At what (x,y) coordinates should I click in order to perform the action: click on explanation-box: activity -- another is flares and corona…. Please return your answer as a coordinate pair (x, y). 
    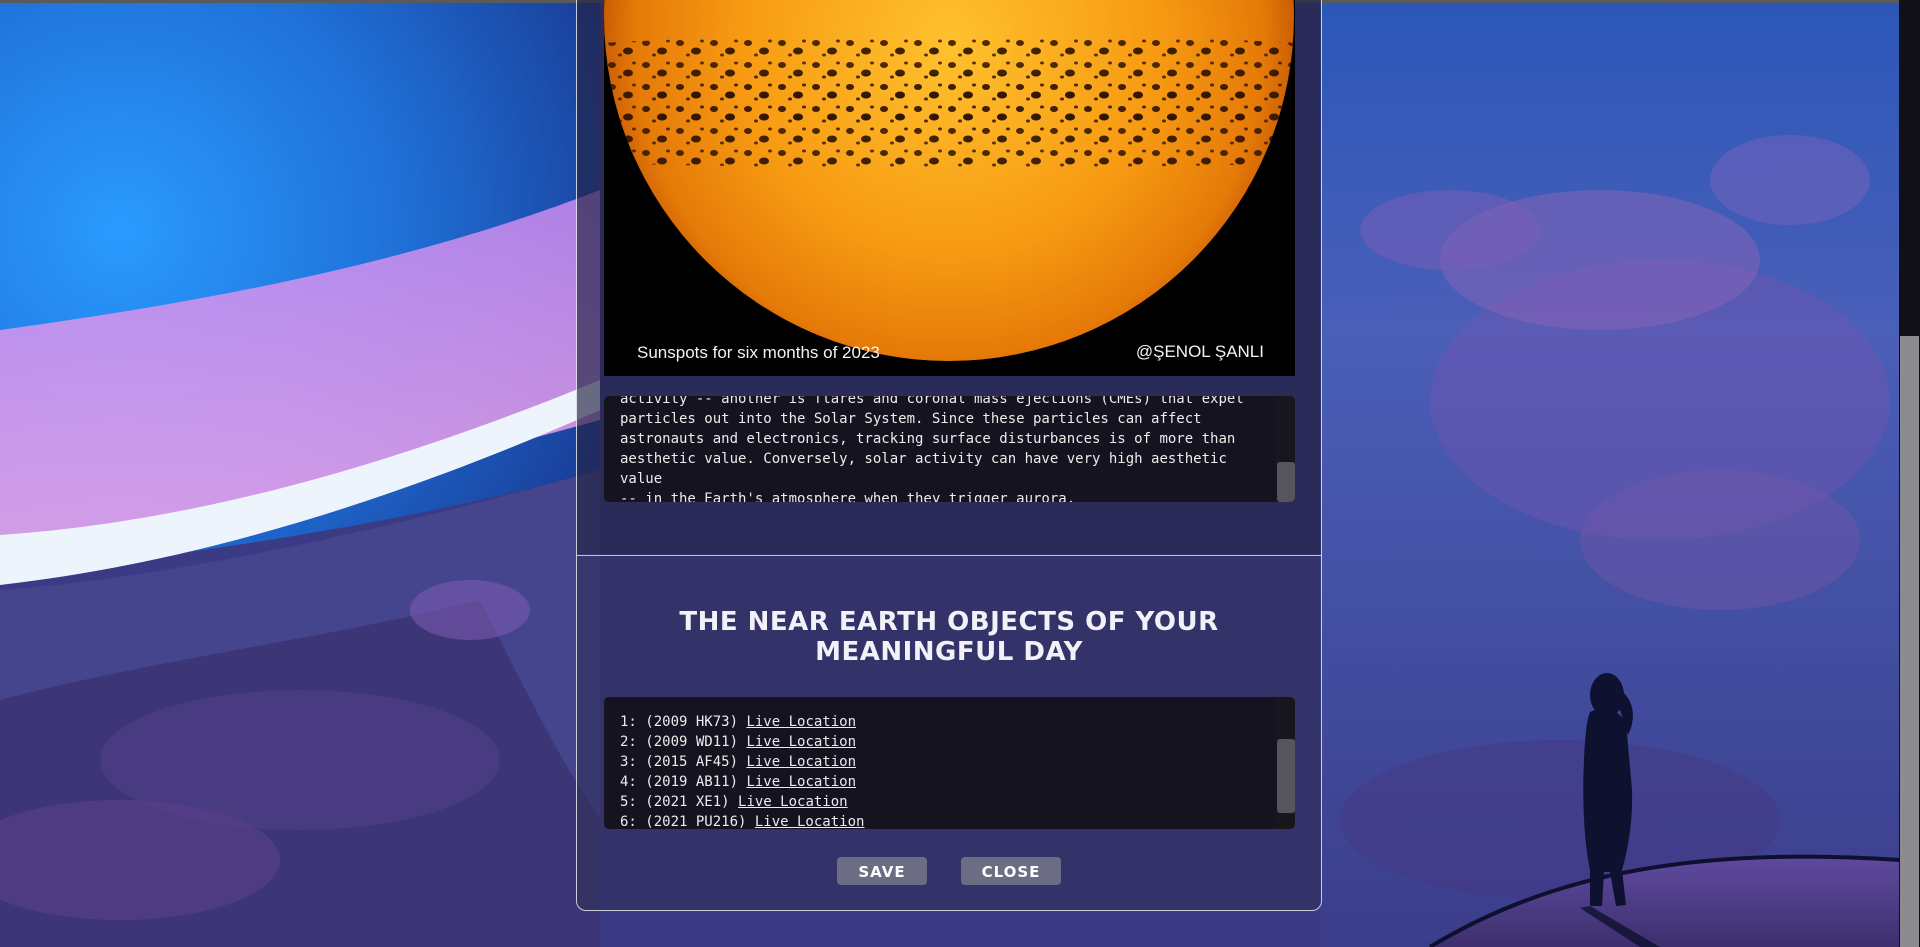
    Looking at the image, I should click on (949, 449).